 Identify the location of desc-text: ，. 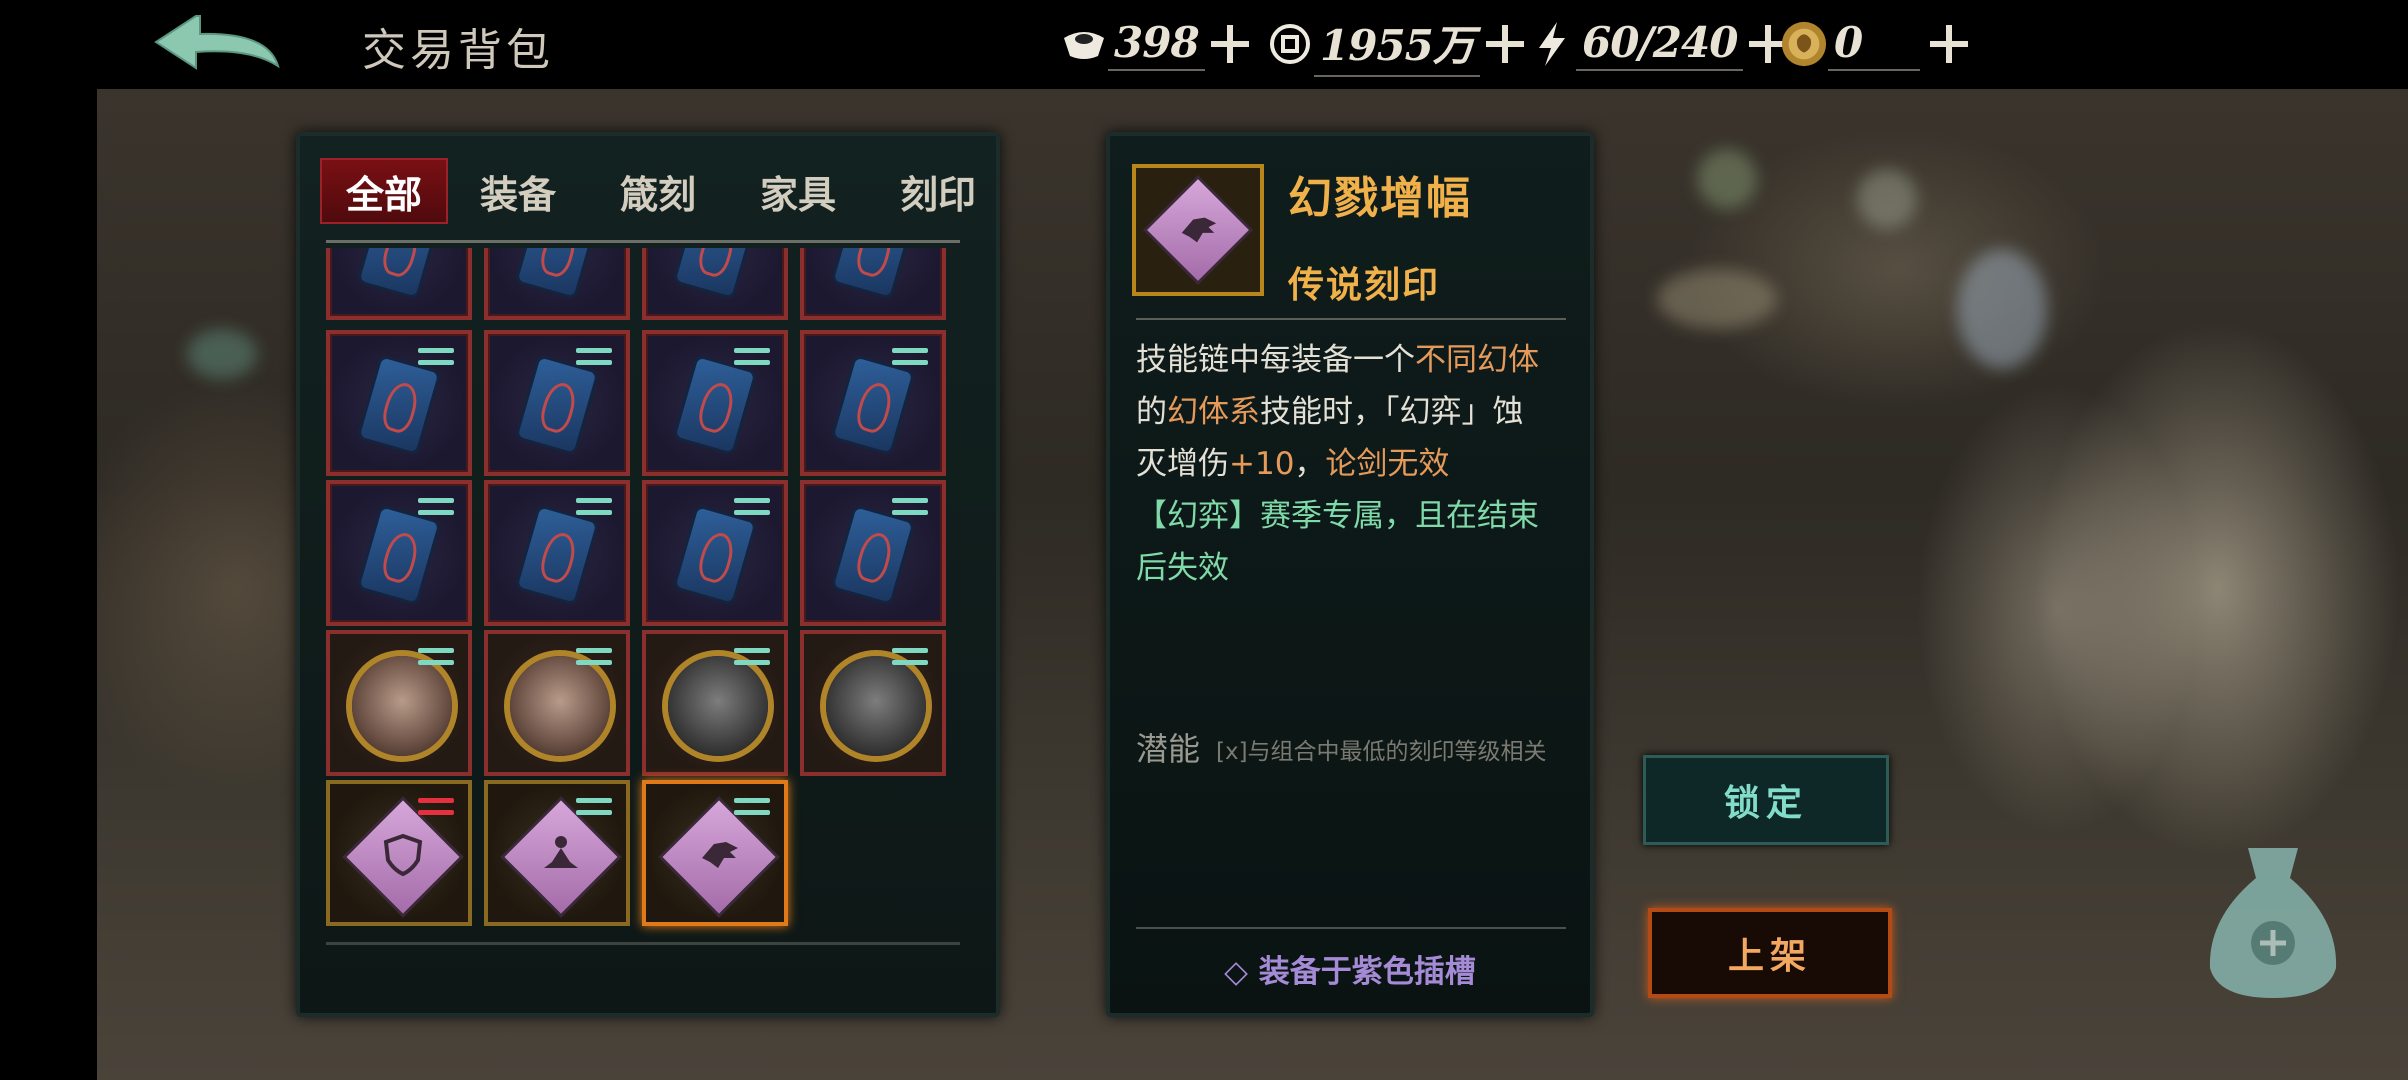
(1310, 464).